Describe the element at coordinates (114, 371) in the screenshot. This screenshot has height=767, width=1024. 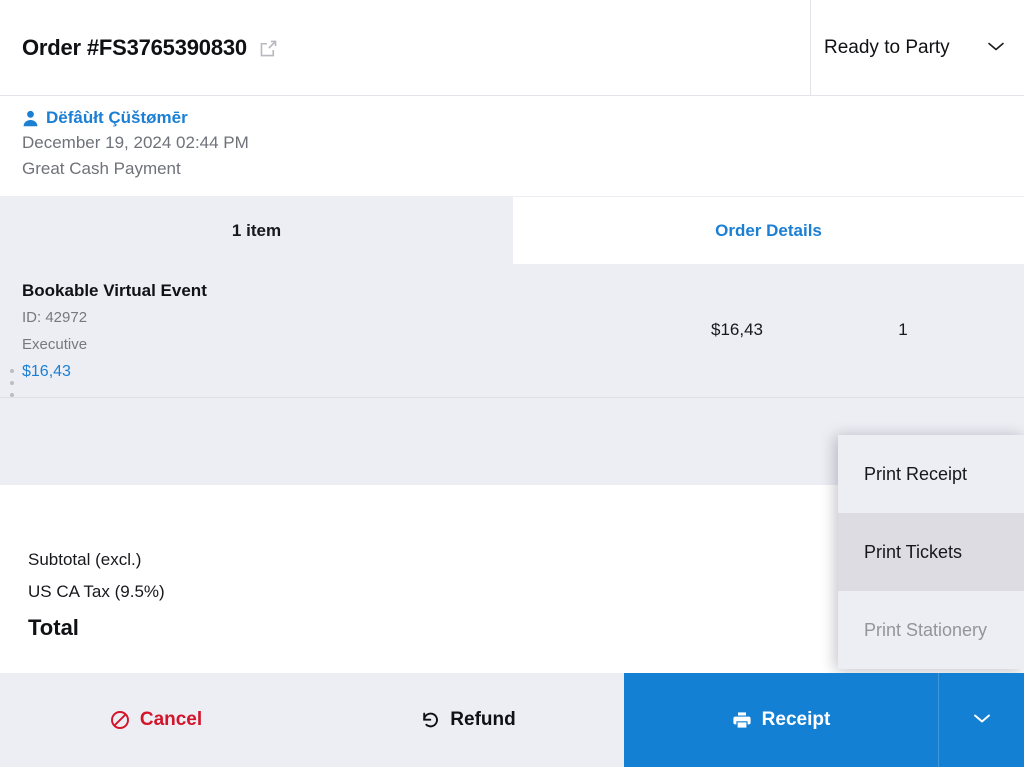
I see `line-item-price-link: $16,43` at that location.